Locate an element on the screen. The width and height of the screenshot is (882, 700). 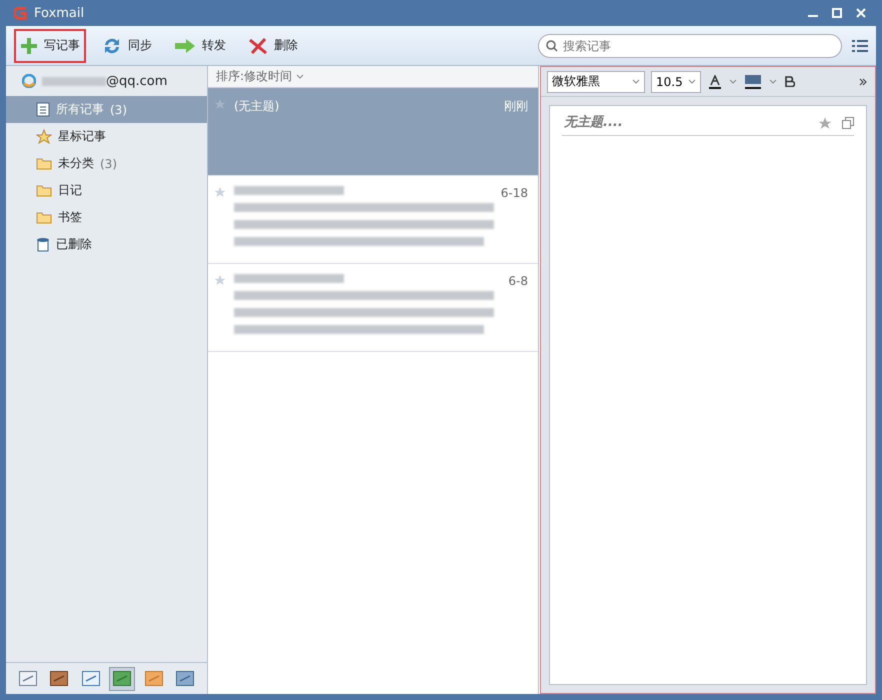
trash-icon is located at coordinates (43, 244).